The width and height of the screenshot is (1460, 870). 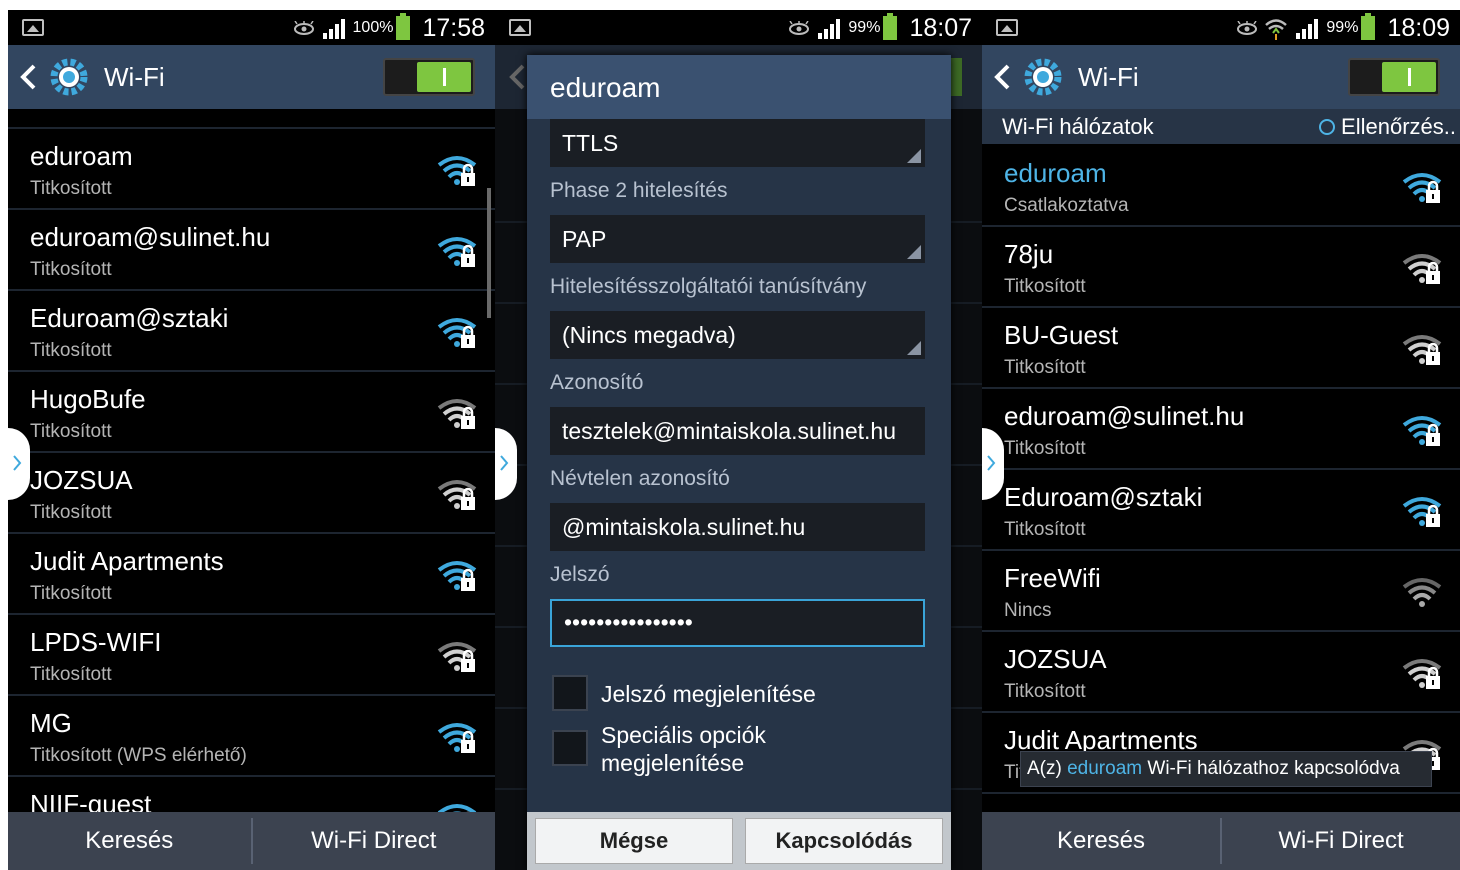 I want to click on toast-suffix: Wi-Fi hálózathoz kapcsolódva, so click(x=1271, y=768).